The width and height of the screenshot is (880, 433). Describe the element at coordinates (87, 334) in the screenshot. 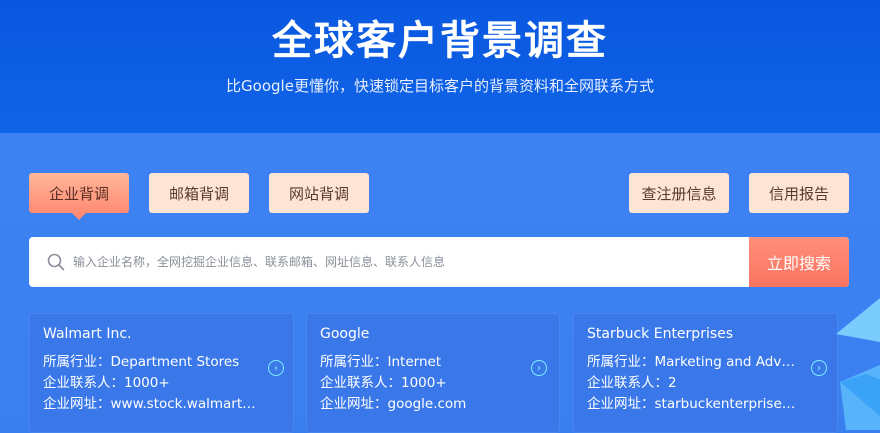

I see `company-name: Walmart Inc.` at that location.